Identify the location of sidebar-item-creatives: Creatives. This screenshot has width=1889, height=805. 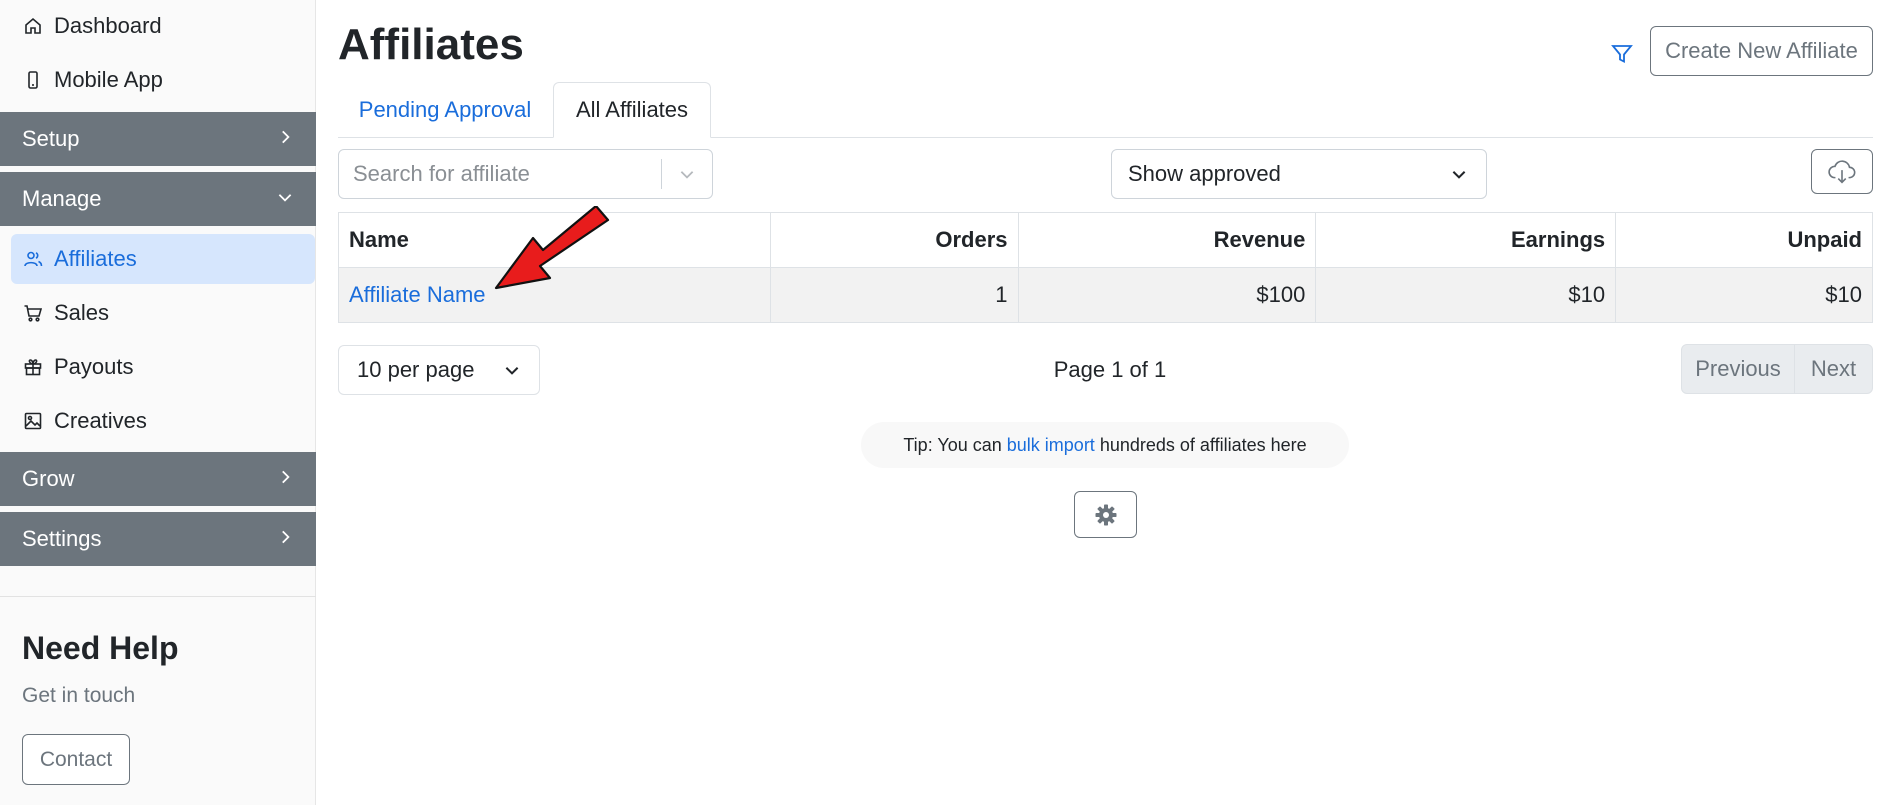
(163, 421).